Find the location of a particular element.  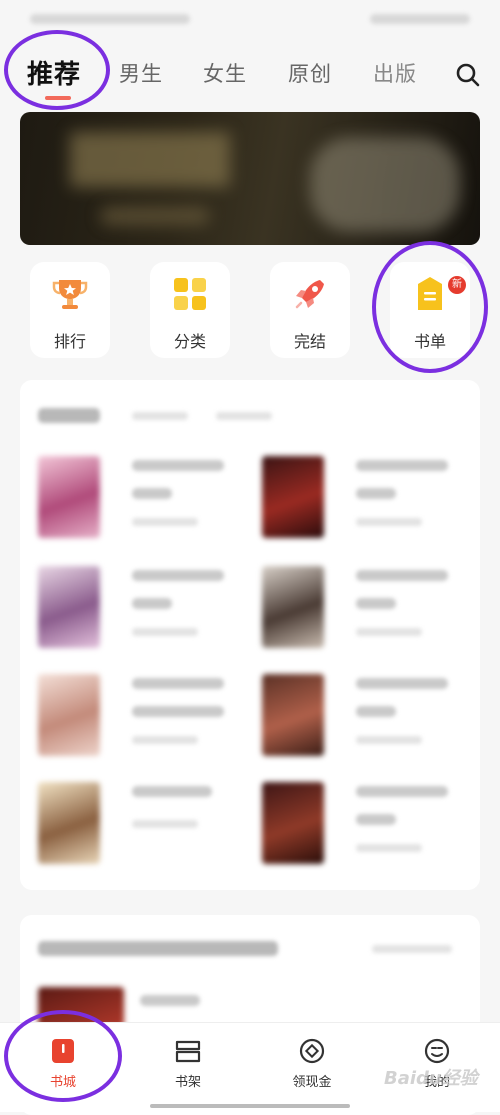

tab-male: 男生 is located at coordinates (141, 73).